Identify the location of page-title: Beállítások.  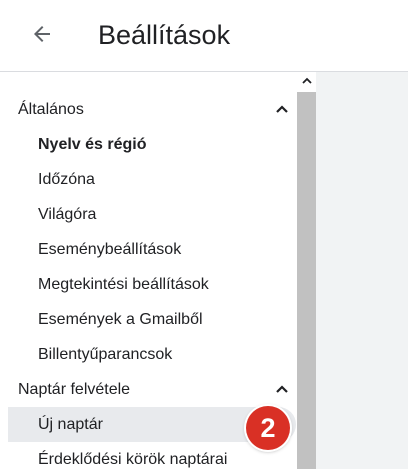
(164, 35).